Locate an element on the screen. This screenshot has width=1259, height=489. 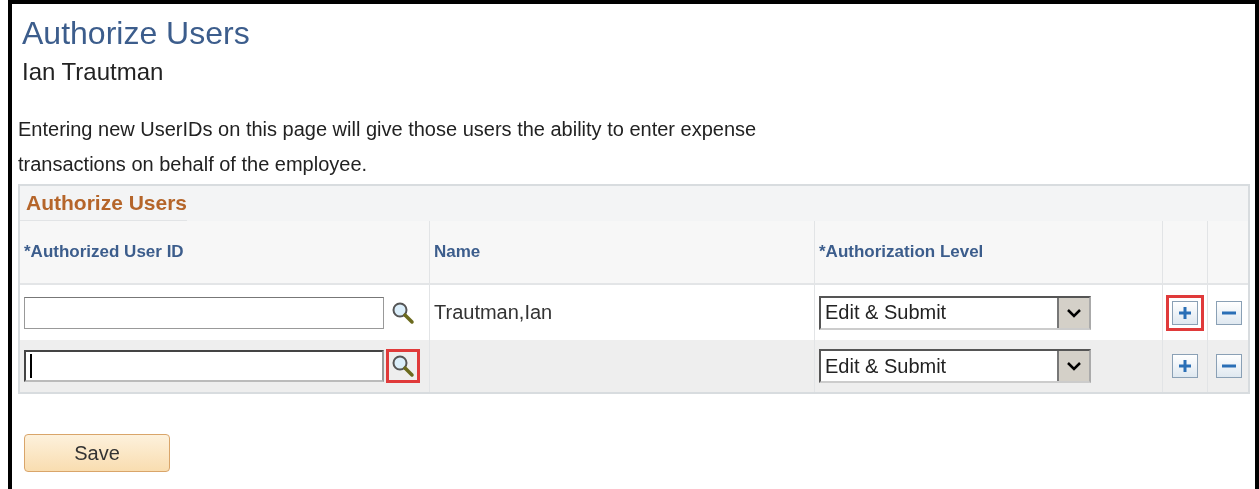
employee-name: Ian Trautman is located at coordinates (93, 72).